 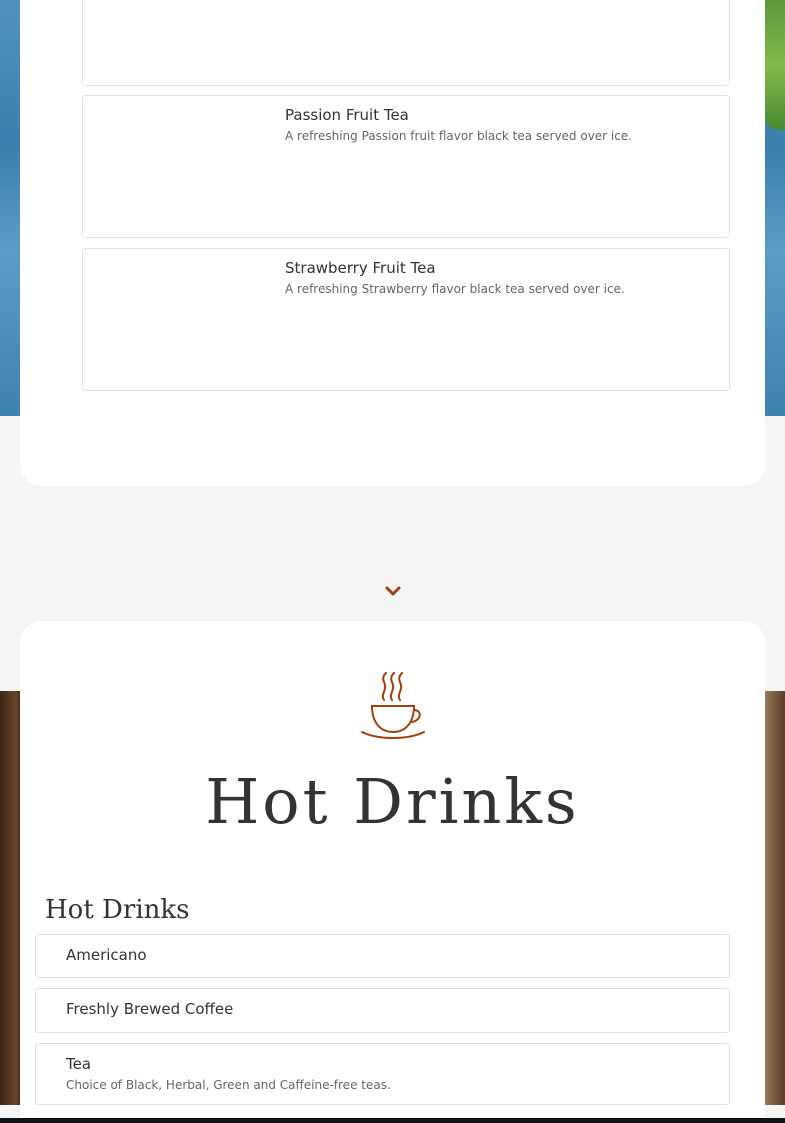 What do you see at coordinates (392, 553) in the screenshot?
I see `section-connector` at bounding box center [392, 553].